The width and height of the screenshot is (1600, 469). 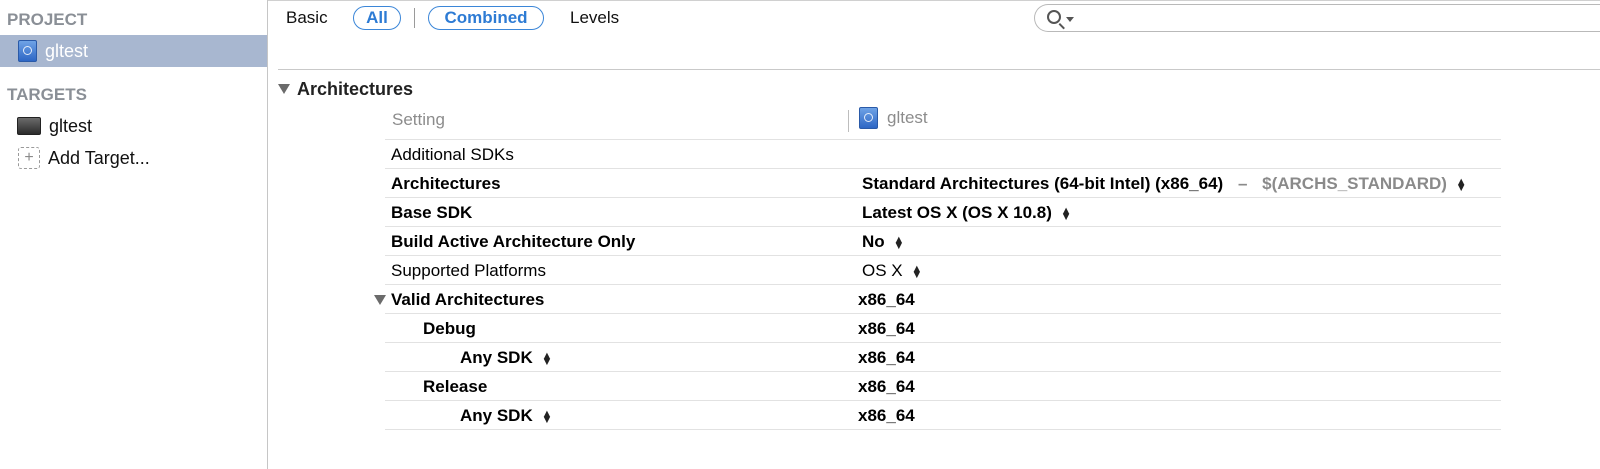 I want to click on table-row: Debug x86_64, so click(x=943, y=328).